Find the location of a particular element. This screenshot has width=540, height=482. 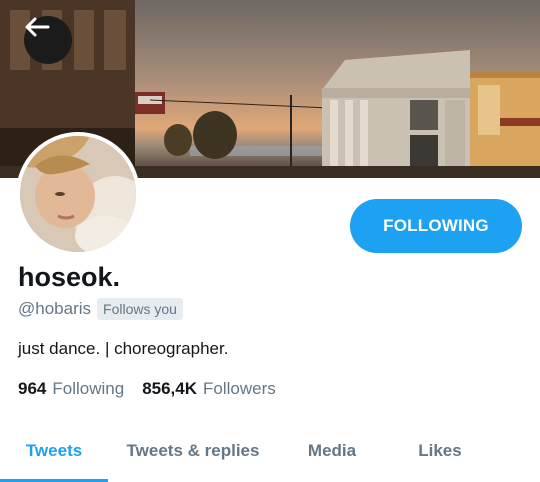

tab-likes: Likes is located at coordinates (440, 451).